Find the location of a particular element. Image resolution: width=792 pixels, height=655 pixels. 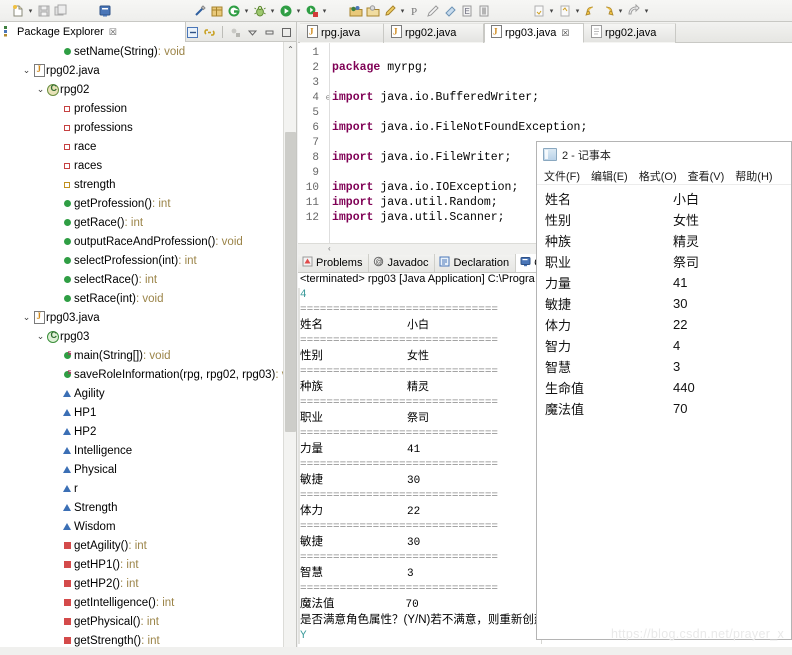

tree-item: professions is located at coordinates (148, 127).